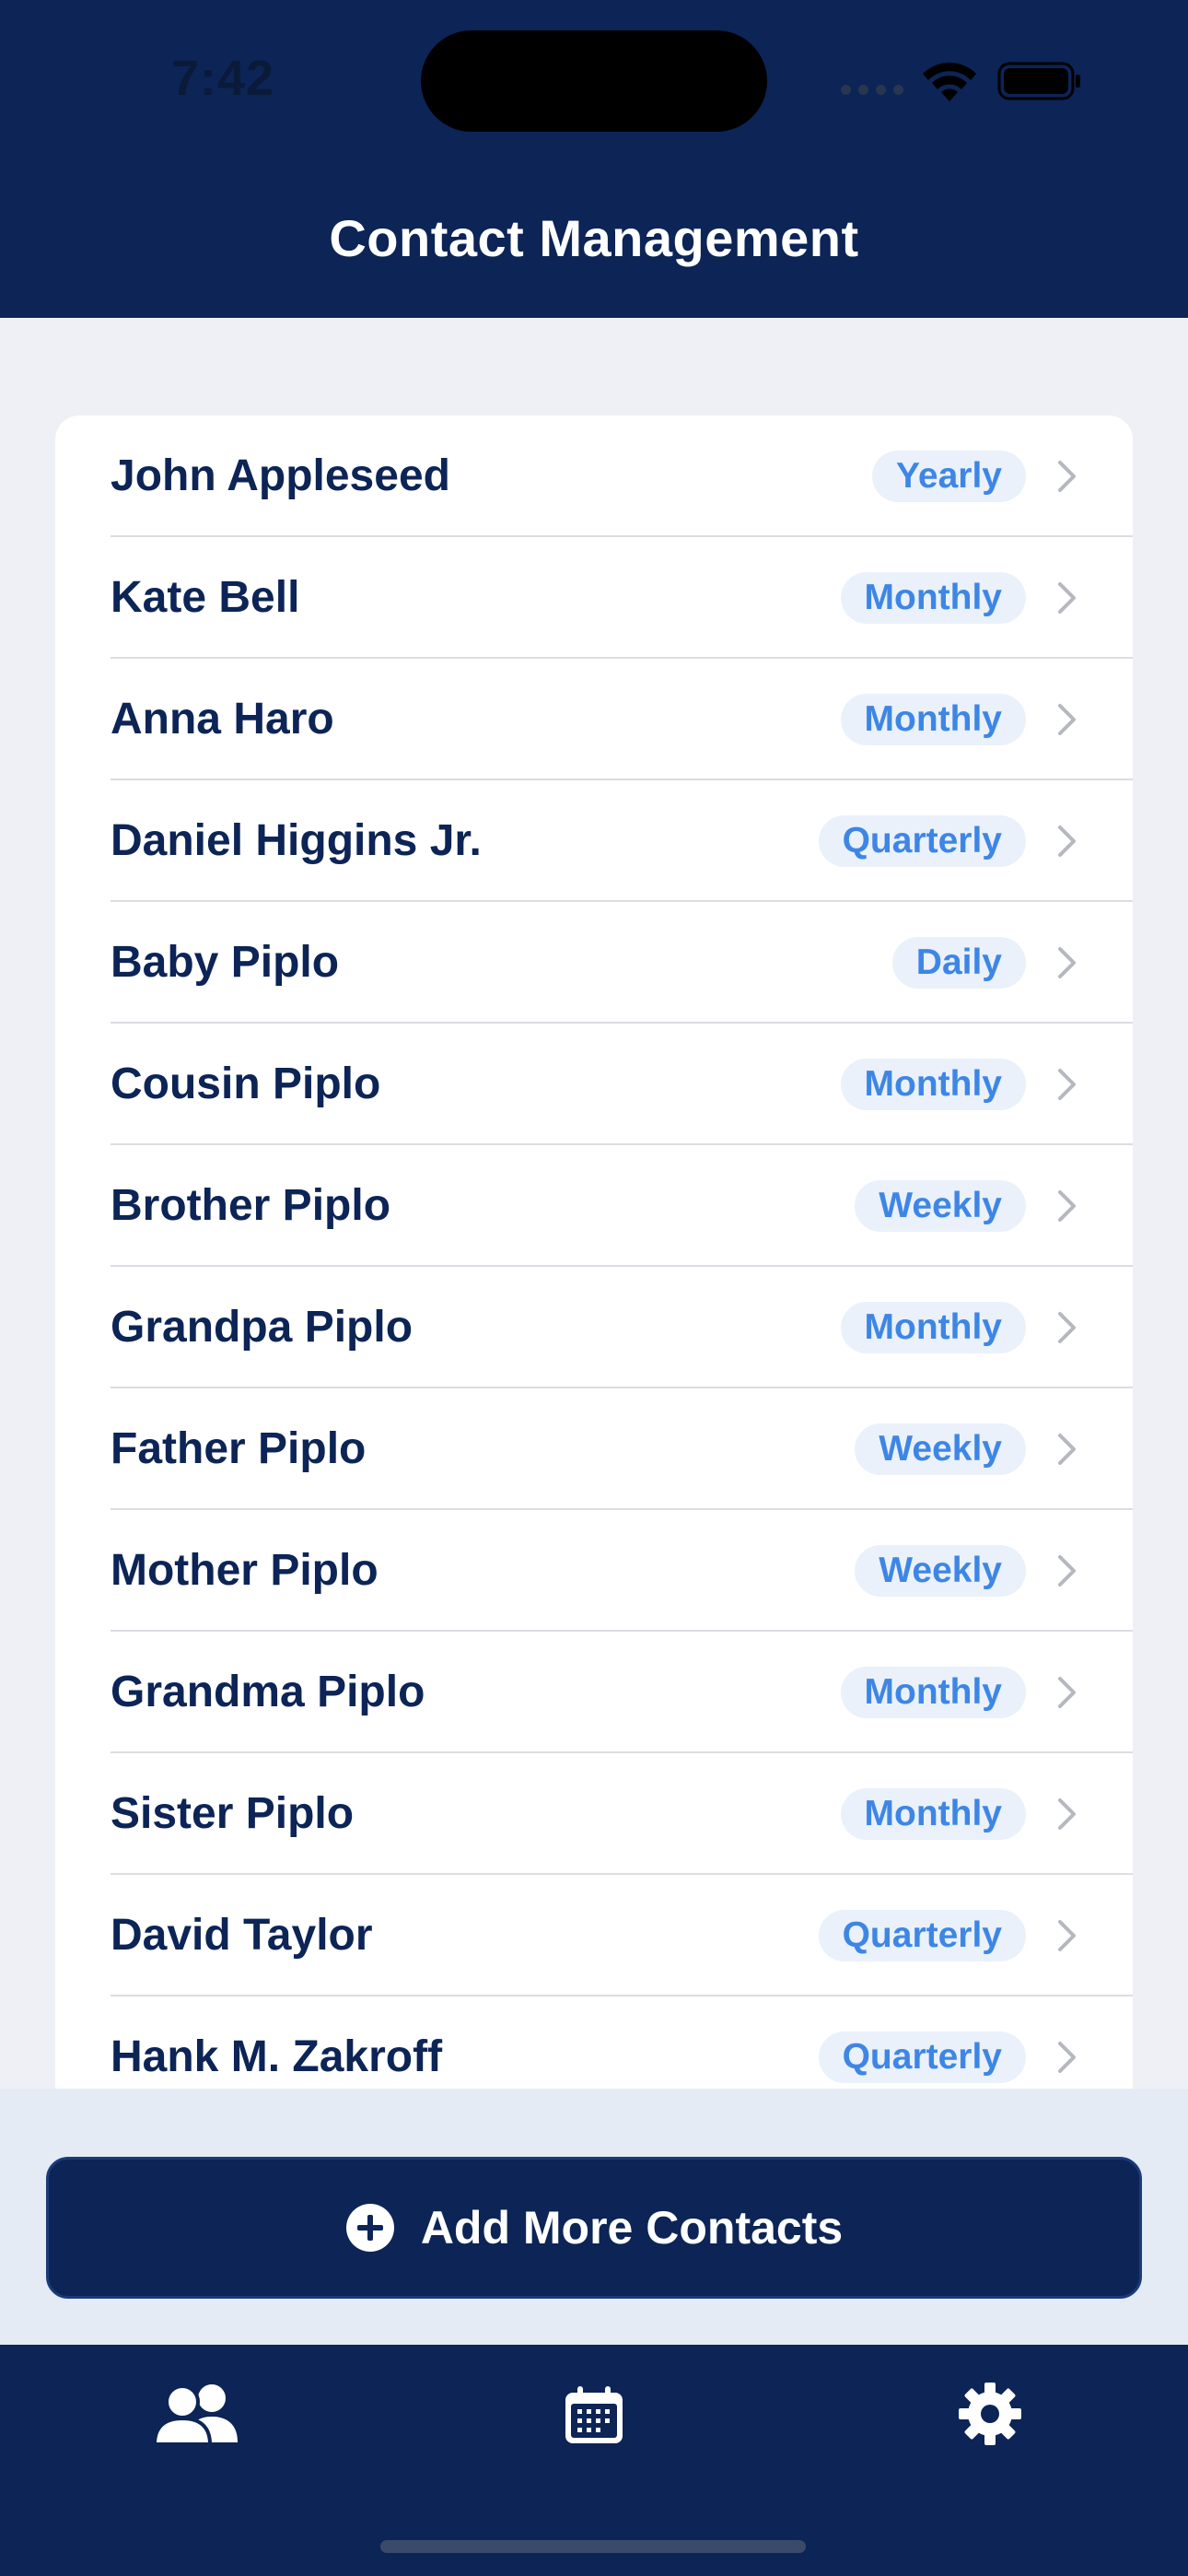 This screenshot has height=2576, width=1188. Describe the element at coordinates (594, 238) in the screenshot. I see `page-title: Contact Management` at that location.